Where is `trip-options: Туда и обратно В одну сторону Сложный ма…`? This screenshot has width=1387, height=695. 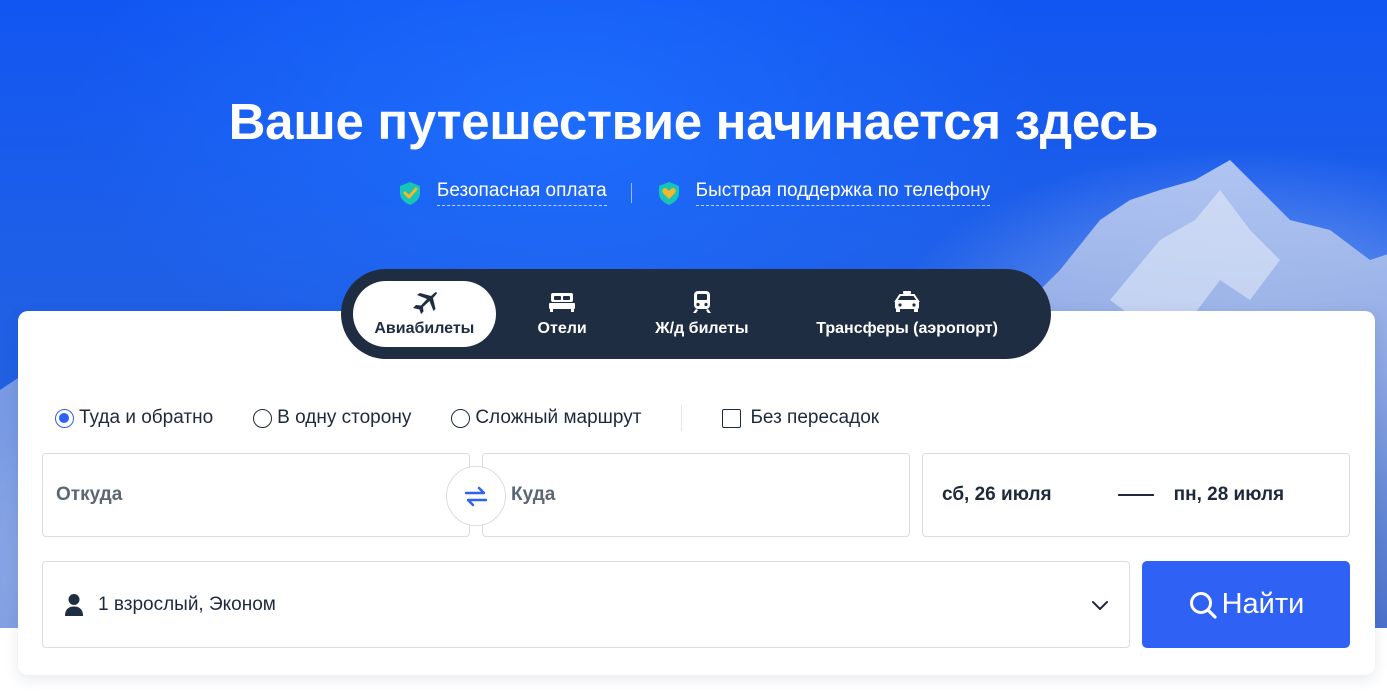 trip-options: Туда и обратно В одну сторону Сложный ма… is located at coordinates (467, 418).